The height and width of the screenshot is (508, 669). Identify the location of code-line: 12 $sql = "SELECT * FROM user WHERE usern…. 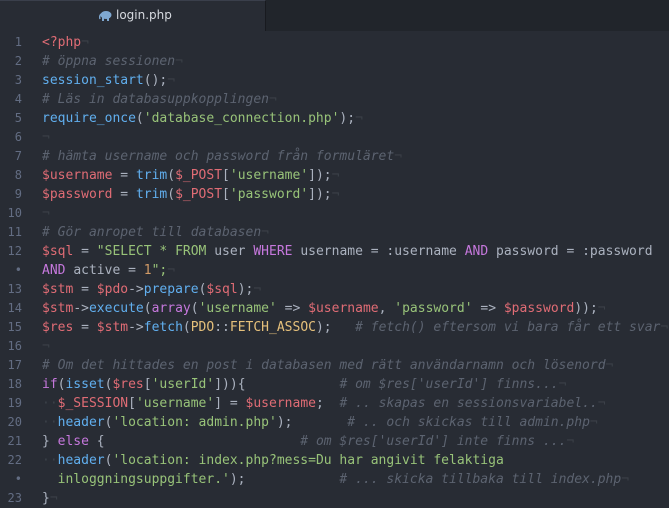
(334, 251).